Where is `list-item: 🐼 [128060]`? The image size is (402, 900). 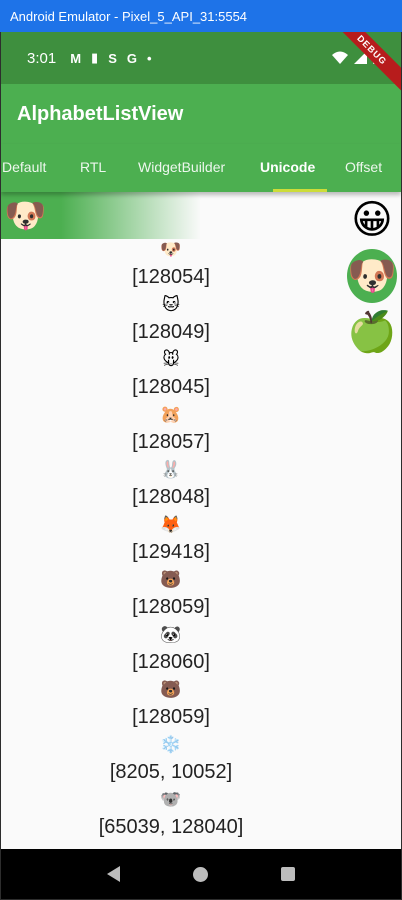 list-item: 🐼 [128060] is located at coordinates (171, 652).